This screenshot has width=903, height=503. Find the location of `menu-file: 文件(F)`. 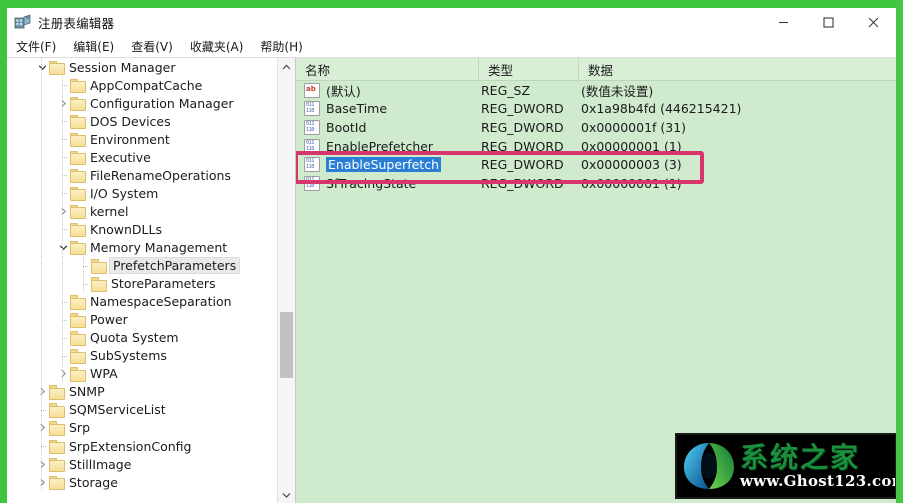

menu-file: 文件(F) is located at coordinates (36, 46).